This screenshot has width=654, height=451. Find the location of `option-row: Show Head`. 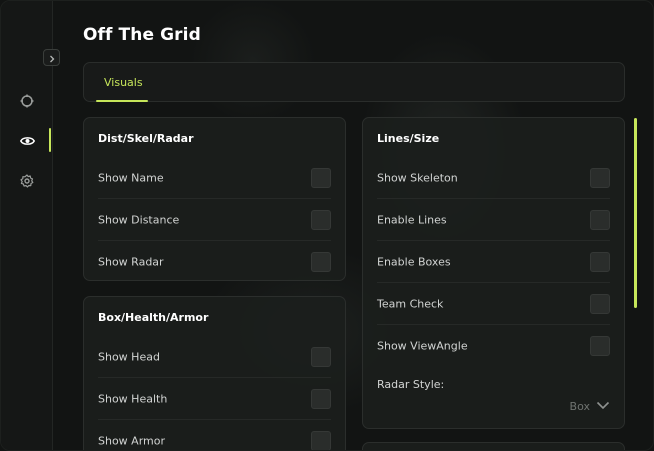

option-row: Show Head is located at coordinates (214, 357).